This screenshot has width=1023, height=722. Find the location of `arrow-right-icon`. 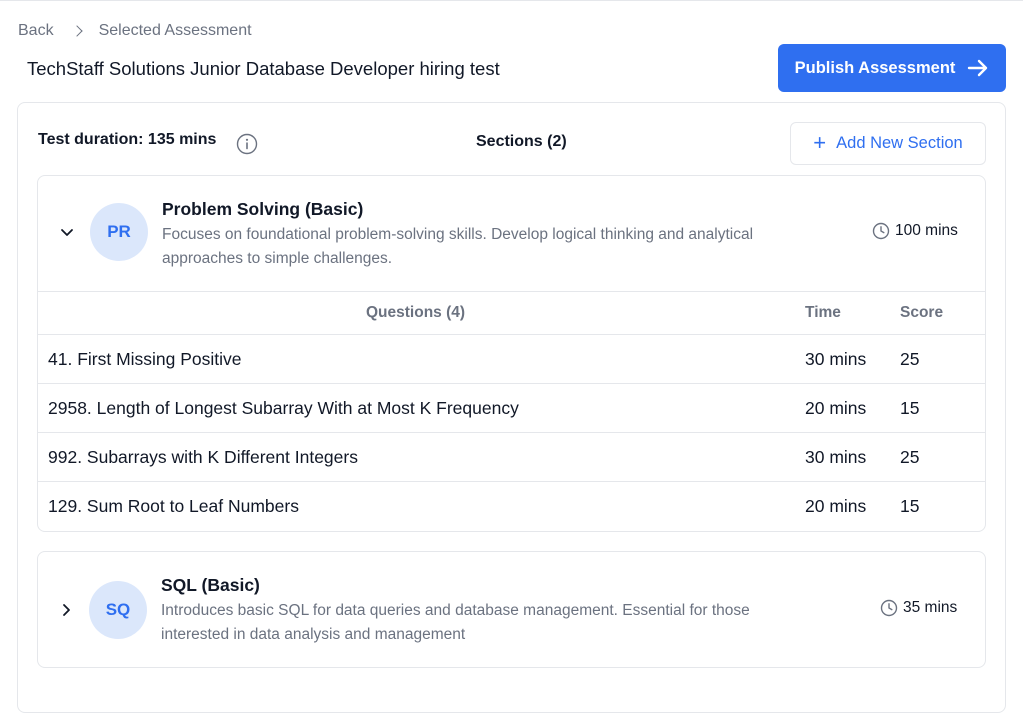

arrow-right-icon is located at coordinates (978, 68).